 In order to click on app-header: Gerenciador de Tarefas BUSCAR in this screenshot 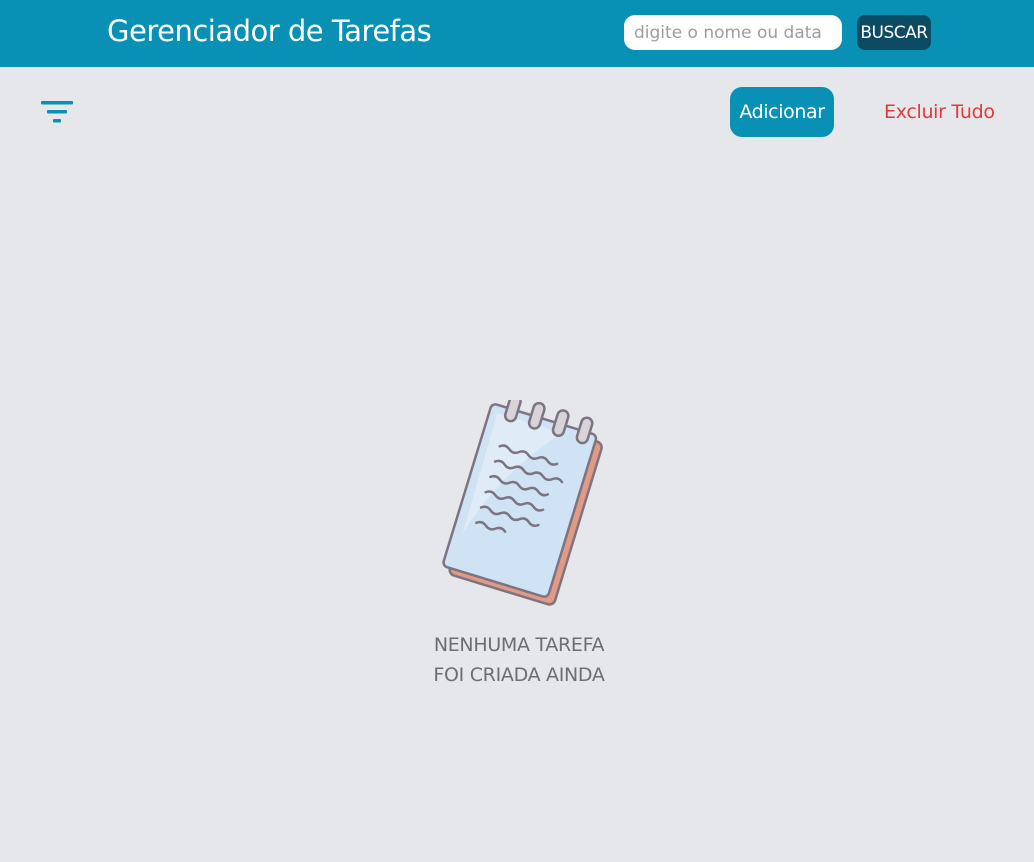, I will do `click(517, 33)`.